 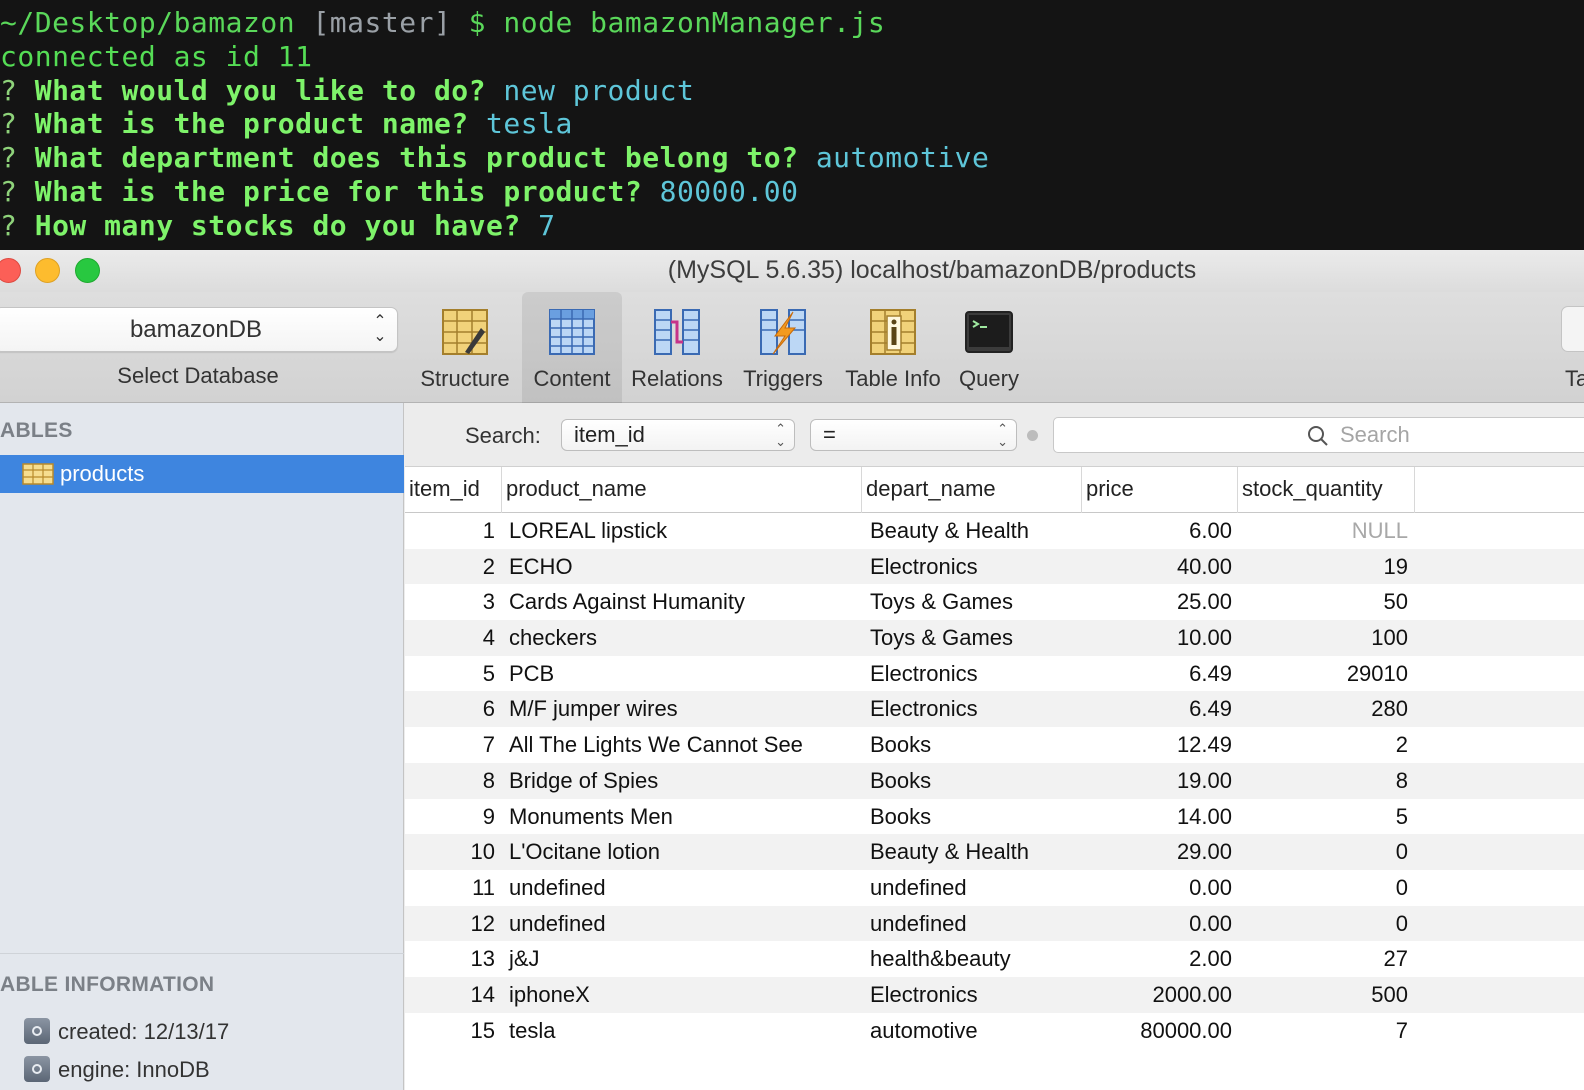 I want to click on cell-item-id: 13, so click(x=450, y=959).